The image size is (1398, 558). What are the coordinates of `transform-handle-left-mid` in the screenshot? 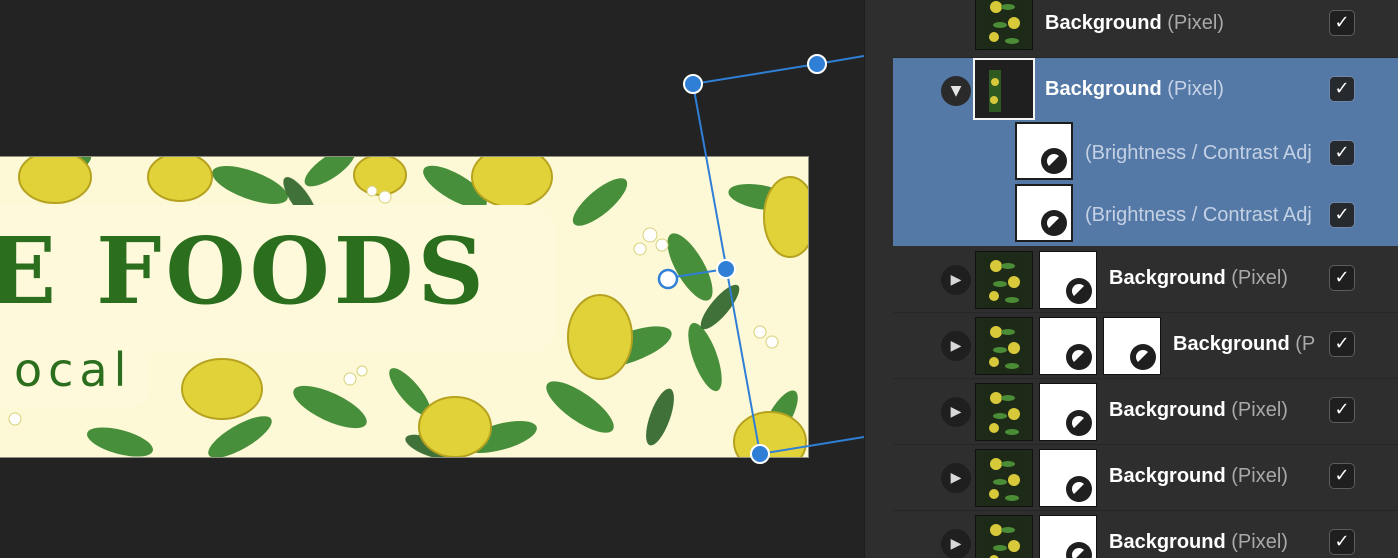 It's located at (726, 269).